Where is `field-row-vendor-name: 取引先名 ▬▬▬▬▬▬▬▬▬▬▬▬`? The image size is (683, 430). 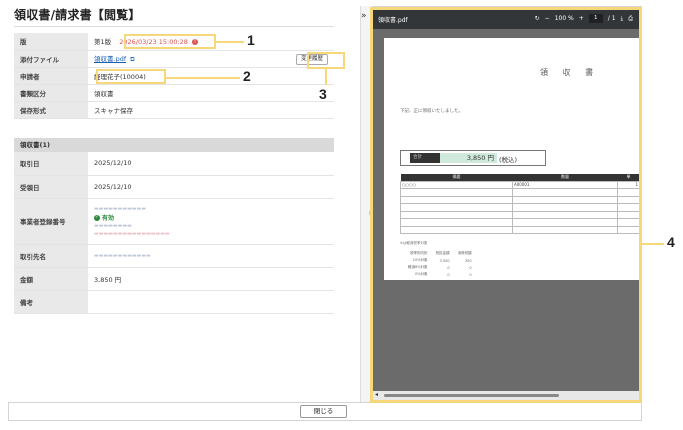 field-row-vendor-name: 取引先名 ▬▬▬▬▬▬▬▬▬▬▬▬ is located at coordinates (174, 256).